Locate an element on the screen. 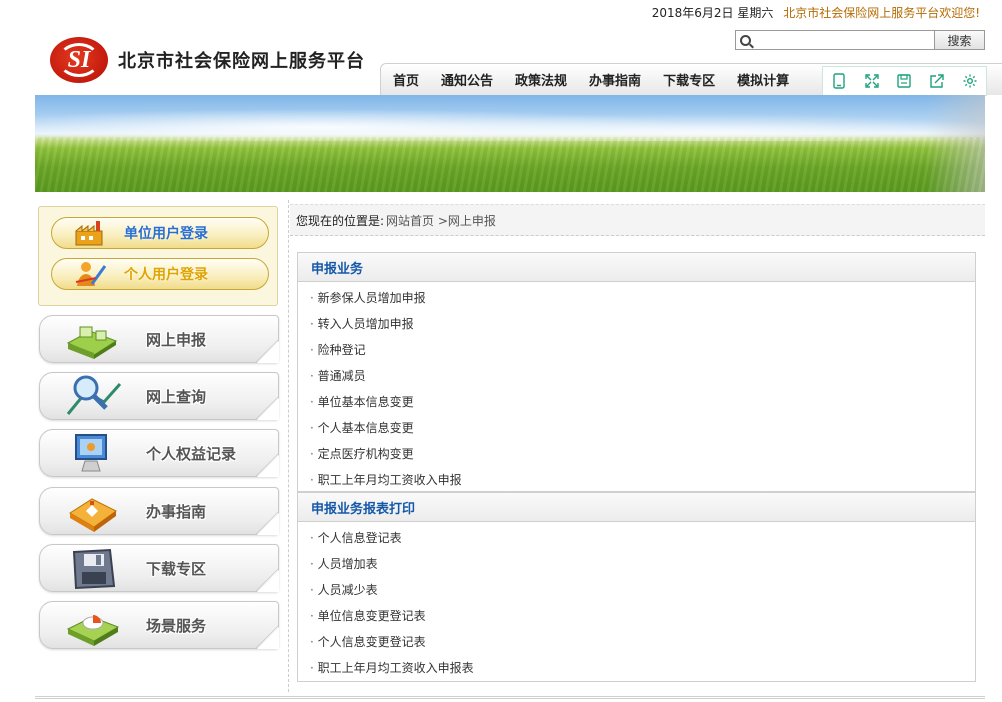 The height and width of the screenshot is (702, 1002). site-logo: SI 北京市社会保险网上服务平台 is located at coordinates (207, 60).